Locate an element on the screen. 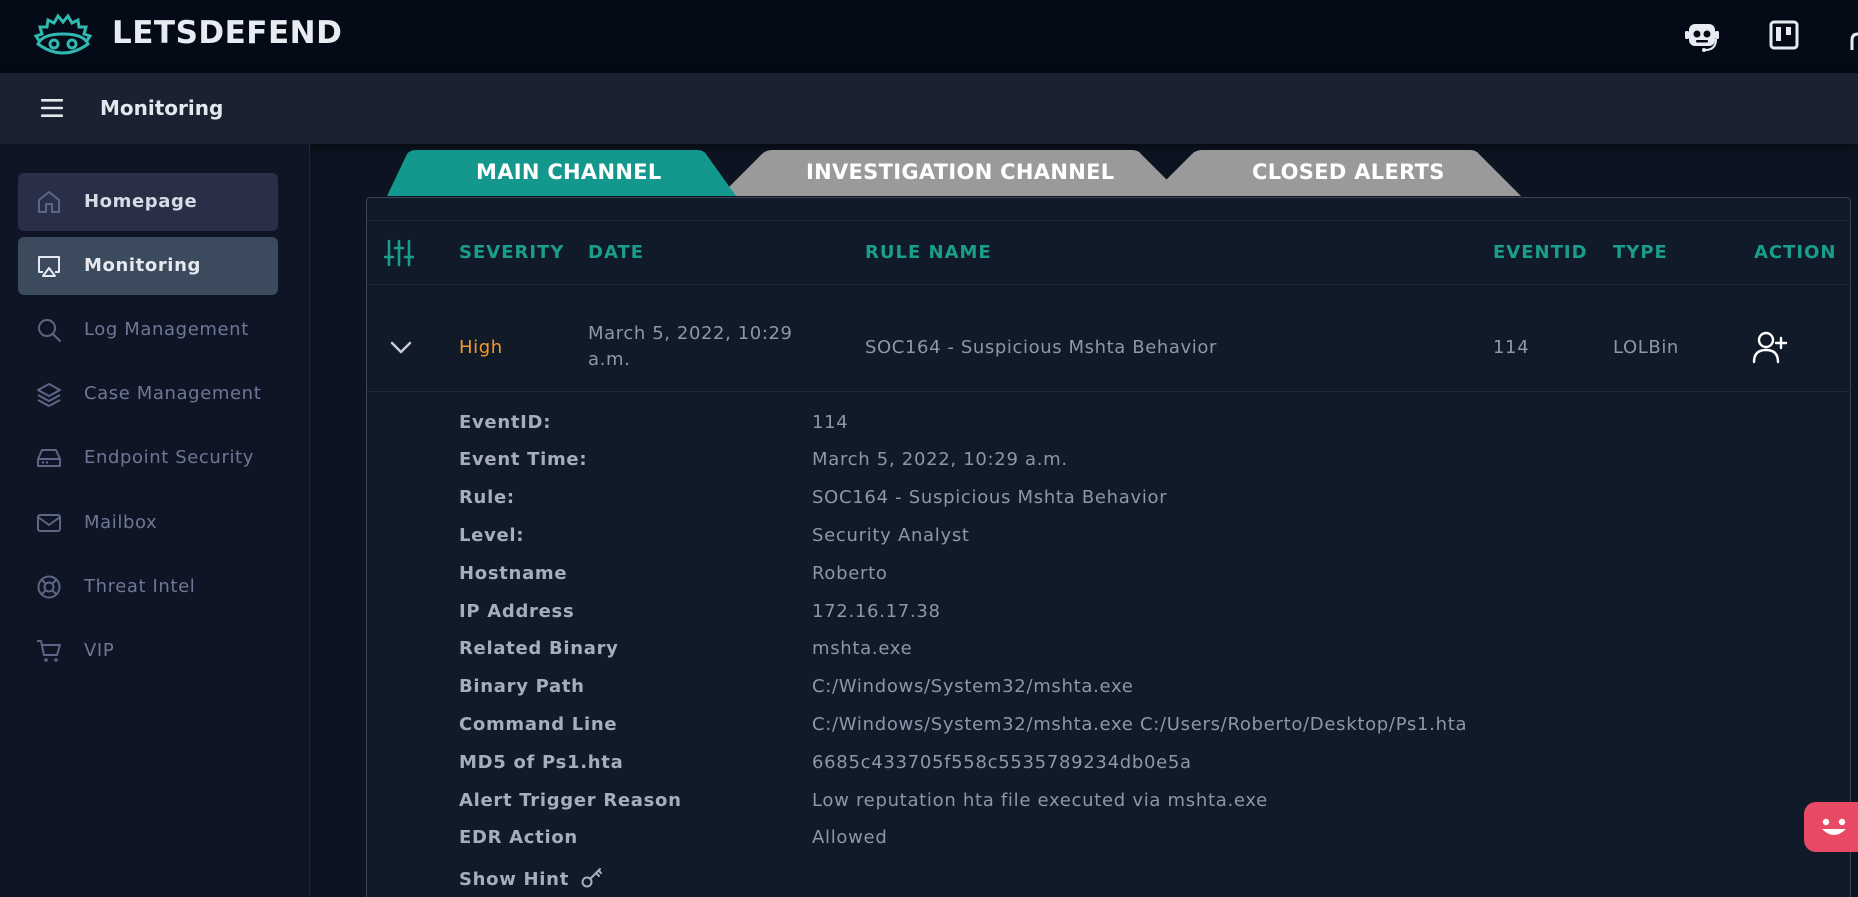 The image size is (1858, 897). type-value: LOLBin is located at coordinates (1646, 347).